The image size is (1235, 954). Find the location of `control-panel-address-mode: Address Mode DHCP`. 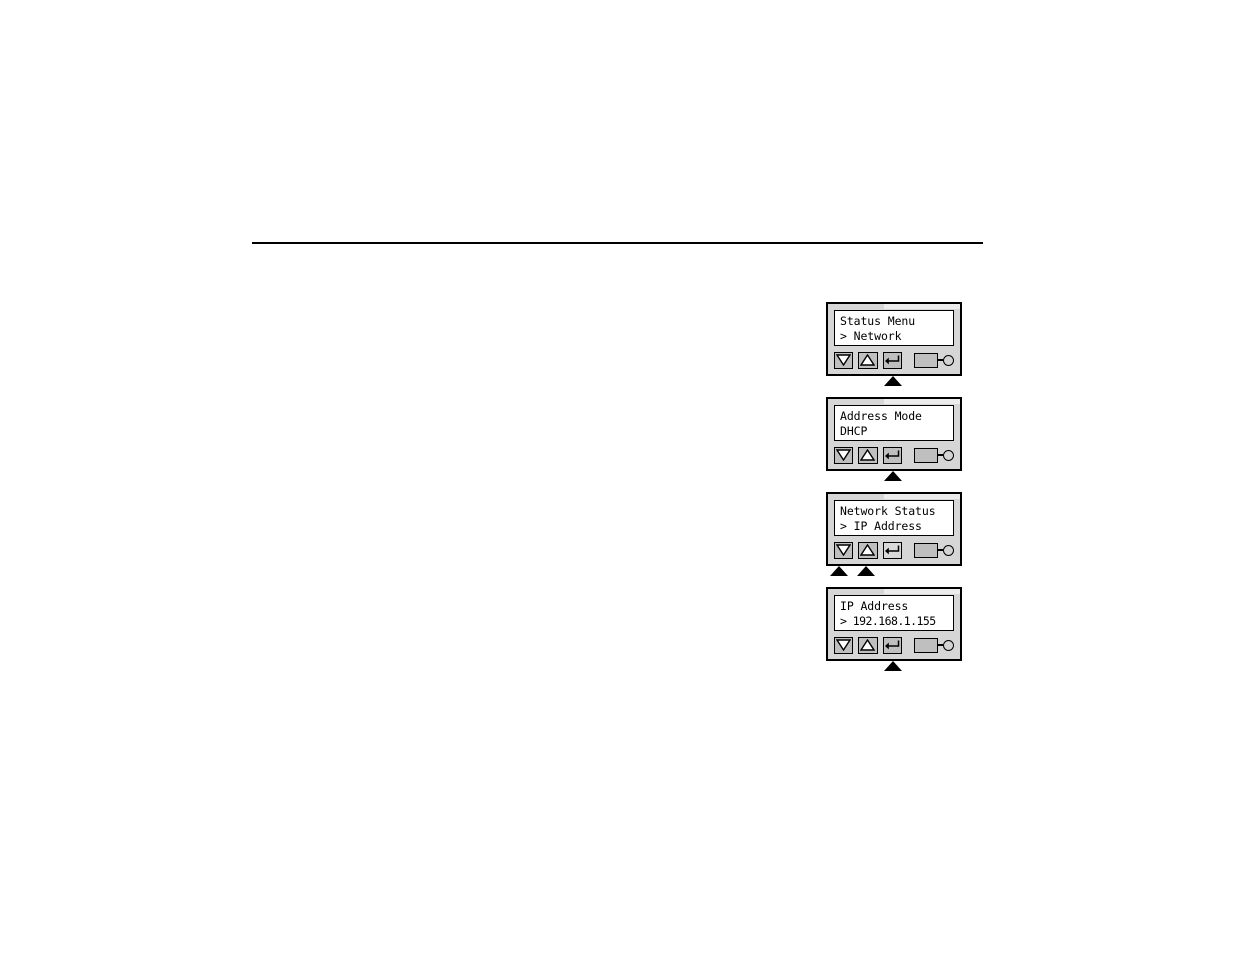

control-panel-address-mode: Address Mode DHCP is located at coordinates (896, 439).